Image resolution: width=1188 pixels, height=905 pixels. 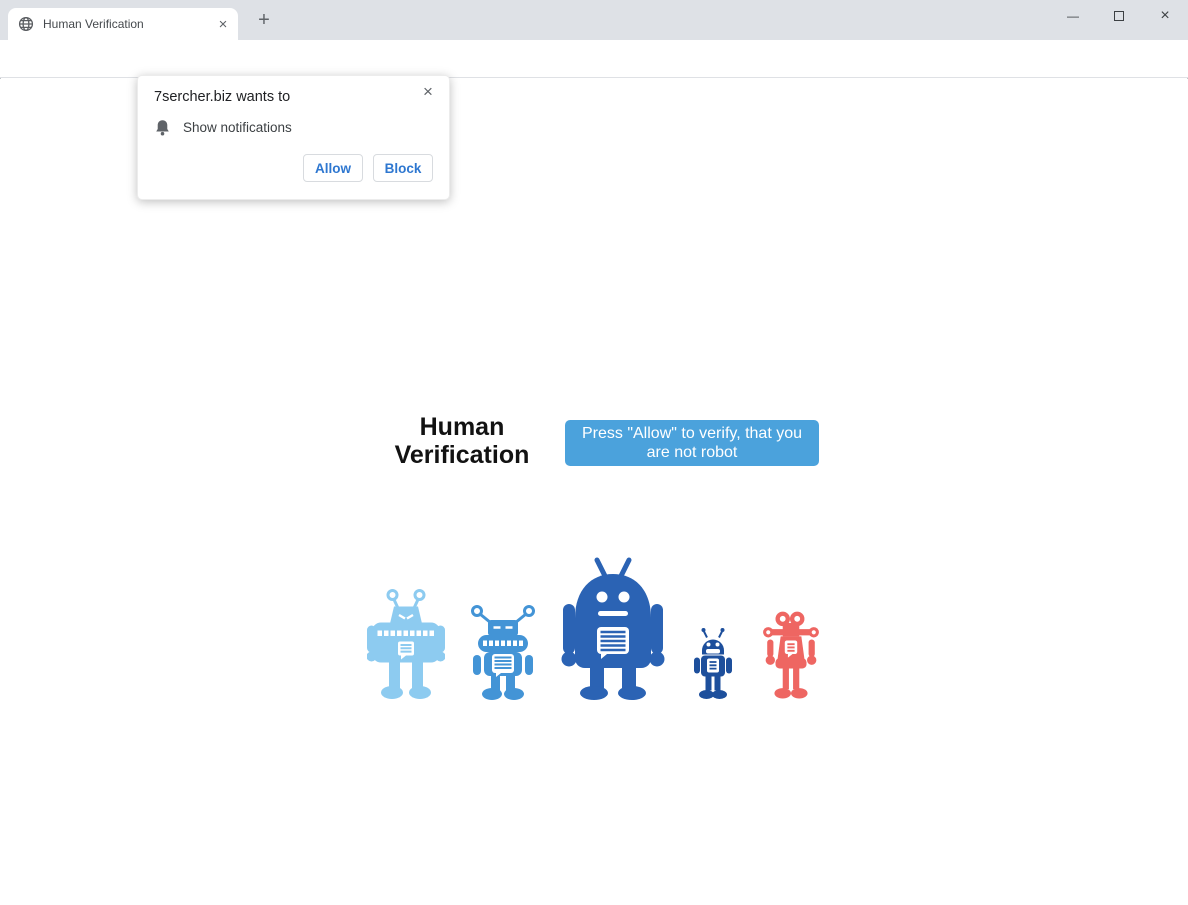 What do you see at coordinates (26, 24) in the screenshot?
I see `globe-favicon-icon` at bounding box center [26, 24].